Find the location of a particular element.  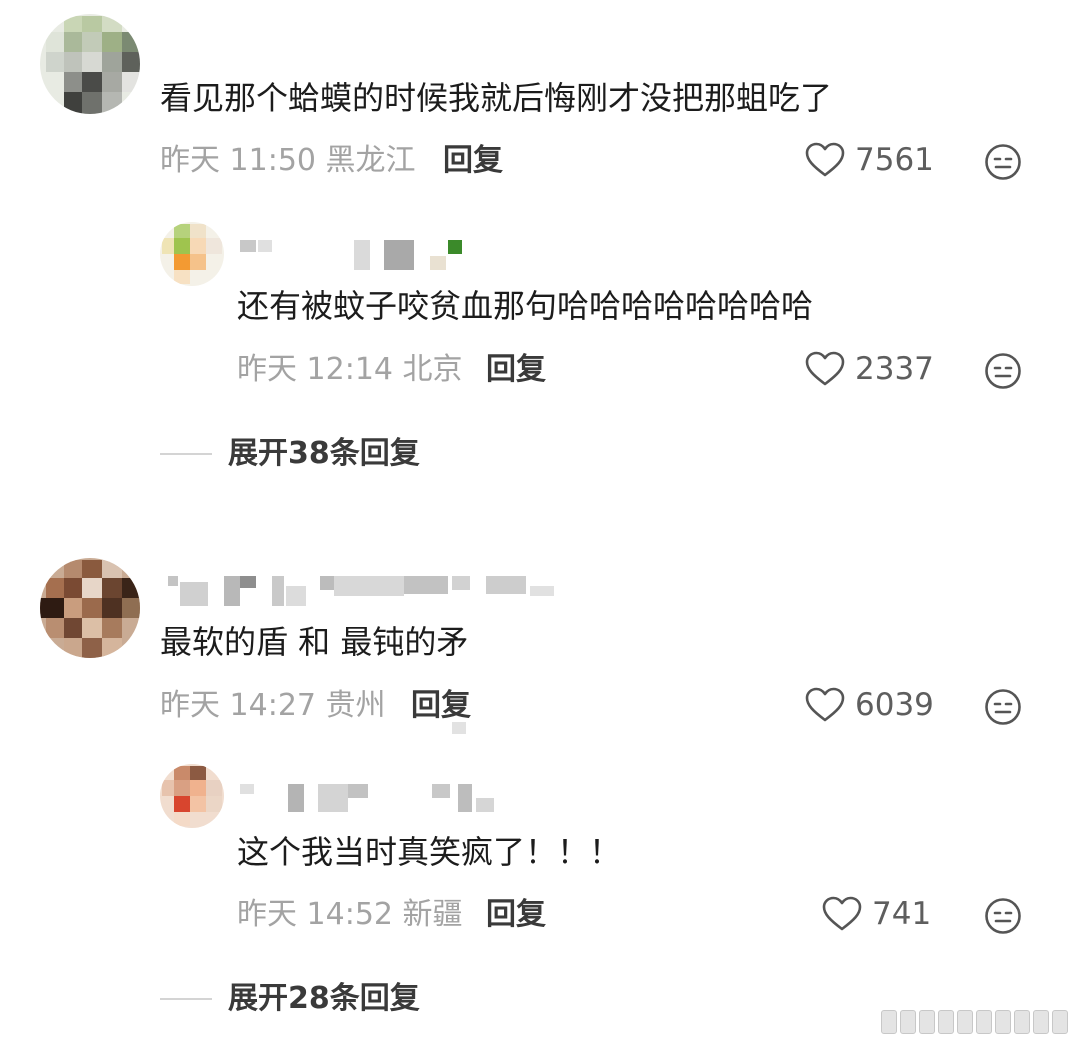

comment-meta: 昨天 11:50 黑龙江 is located at coordinates (288, 160).